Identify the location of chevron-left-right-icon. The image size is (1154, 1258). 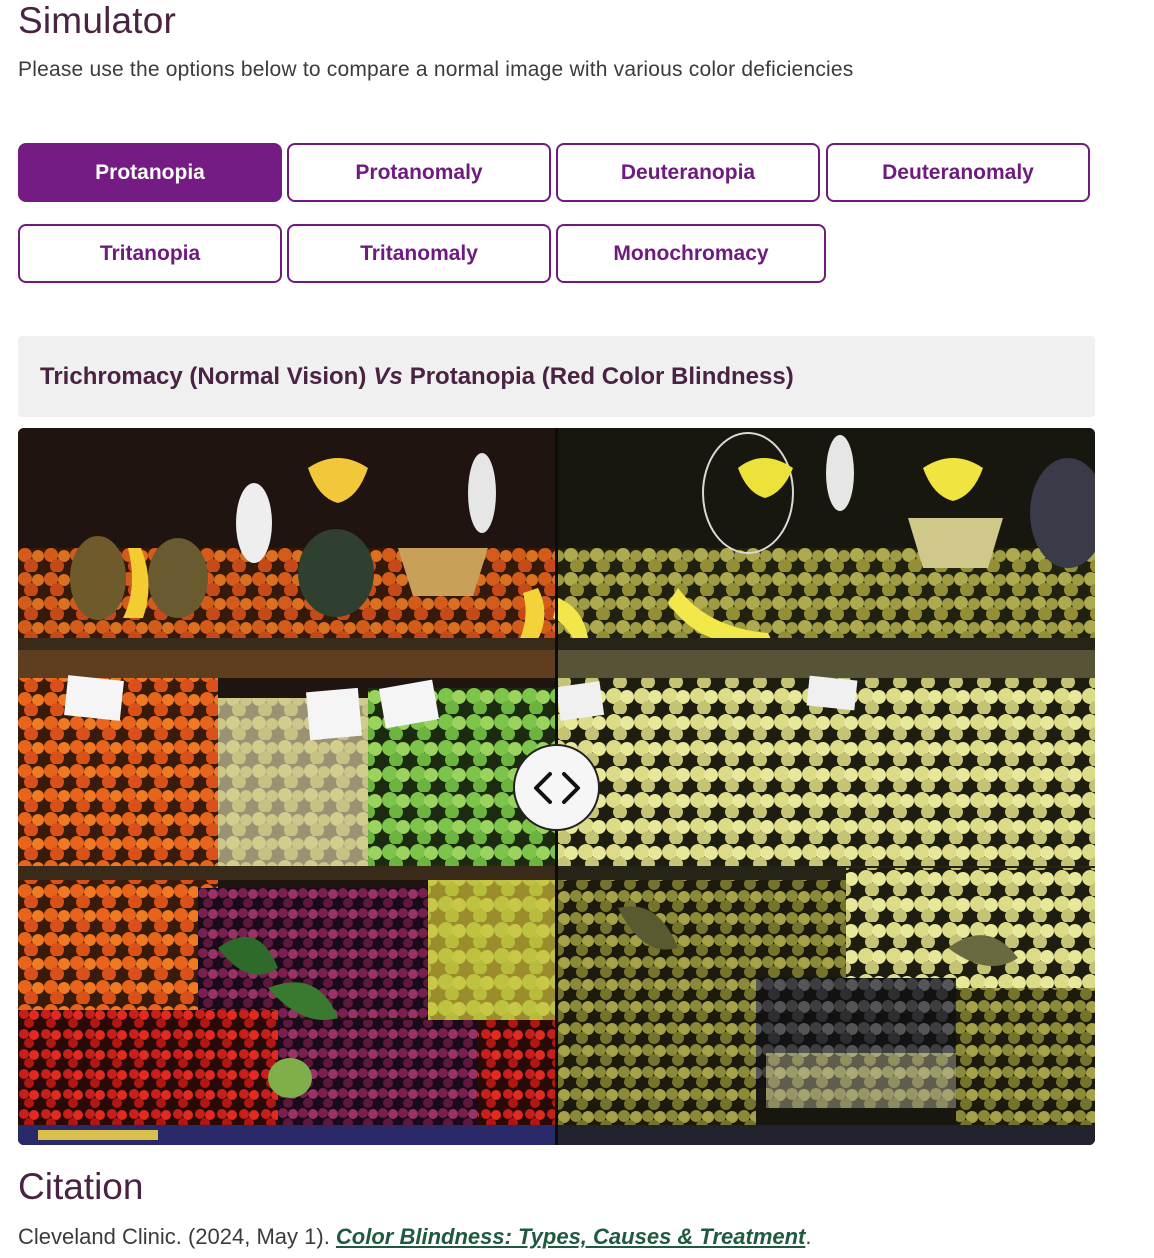
(556, 787).